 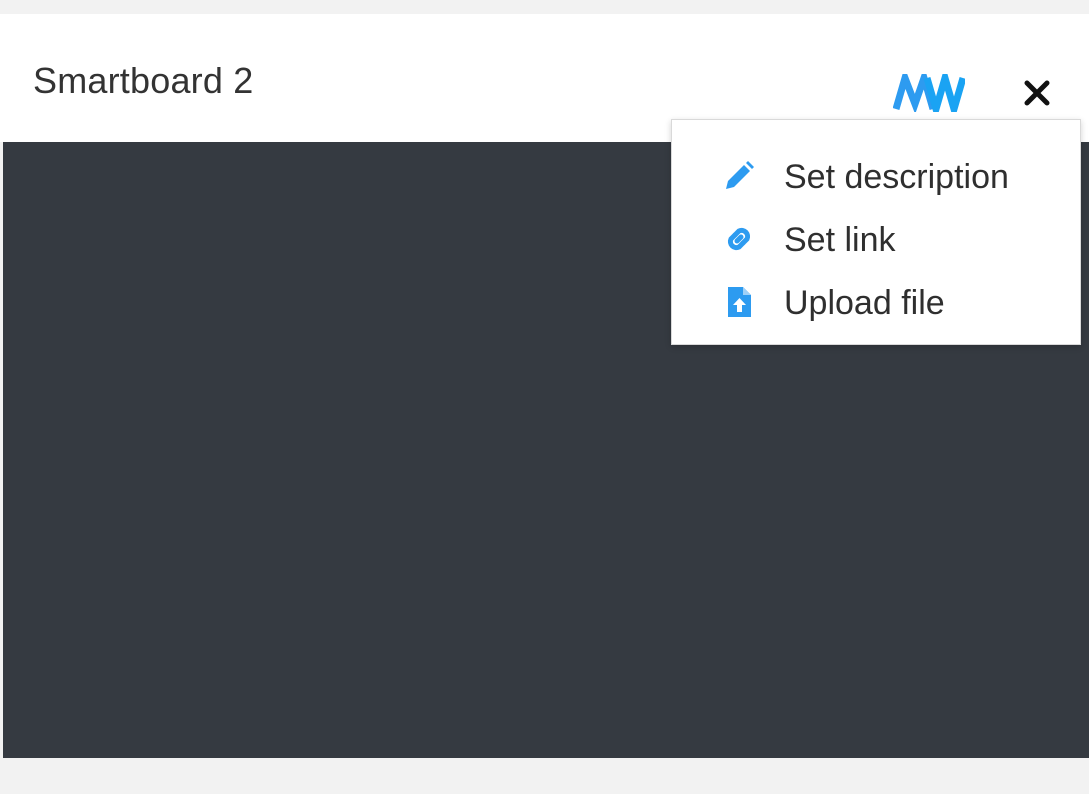 What do you see at coordinates (143, 80) in the screenshot?
I see `window-title: Smartboard 2` at bounding box center [143, 80].